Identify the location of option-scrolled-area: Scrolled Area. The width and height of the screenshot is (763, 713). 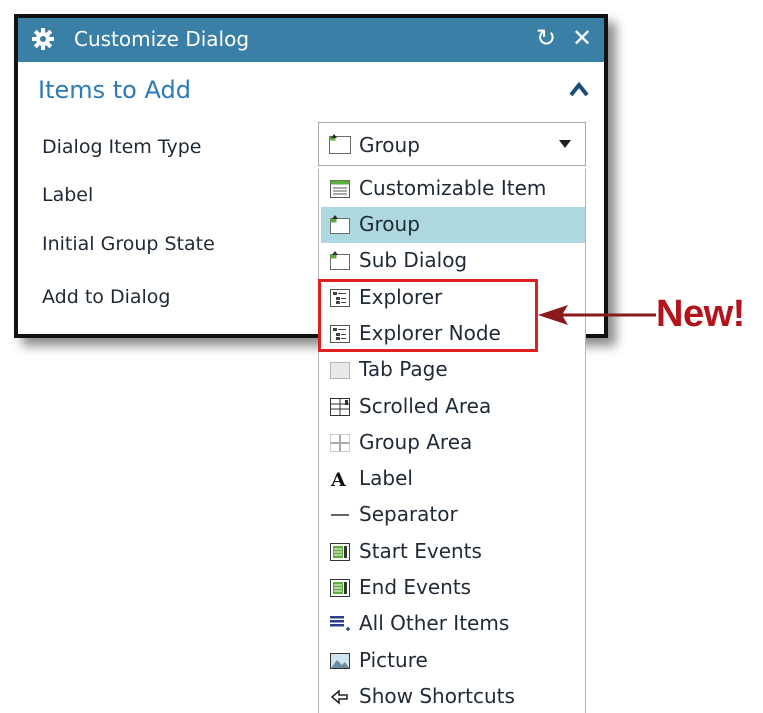
(453, 407).